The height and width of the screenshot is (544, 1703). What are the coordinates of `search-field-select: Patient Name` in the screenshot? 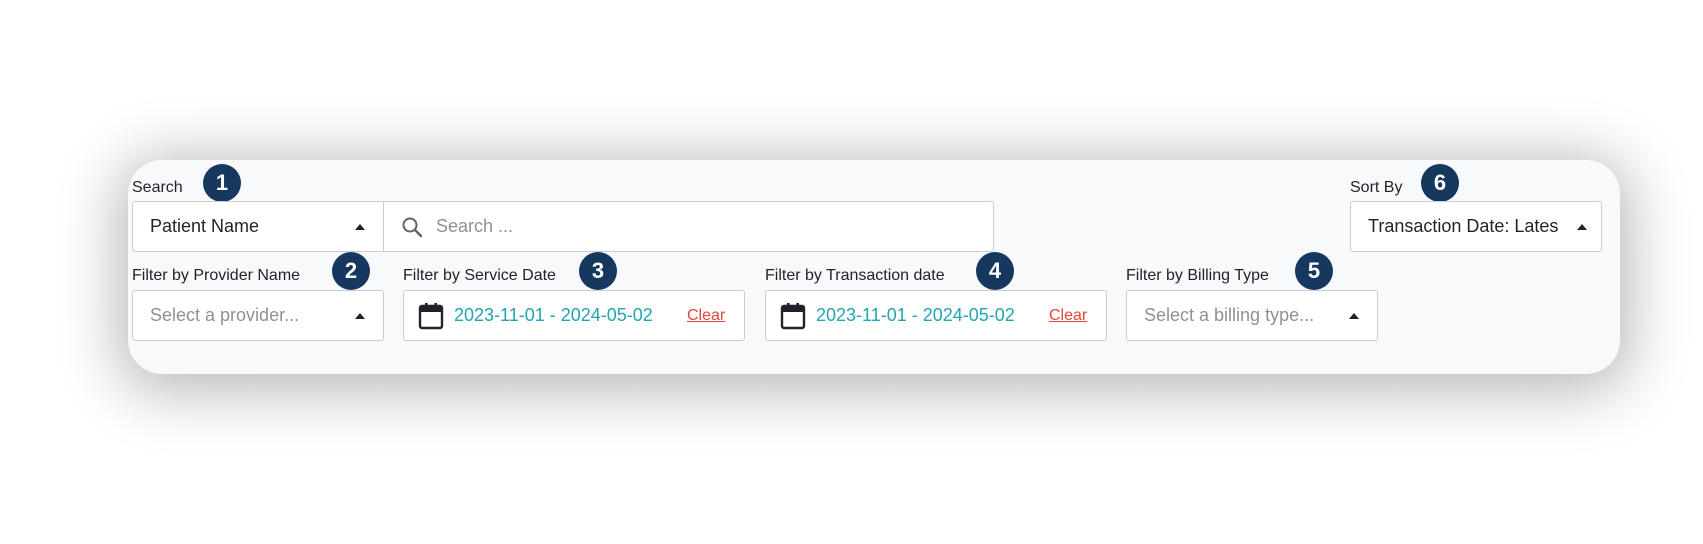 It's located at (258, 226).